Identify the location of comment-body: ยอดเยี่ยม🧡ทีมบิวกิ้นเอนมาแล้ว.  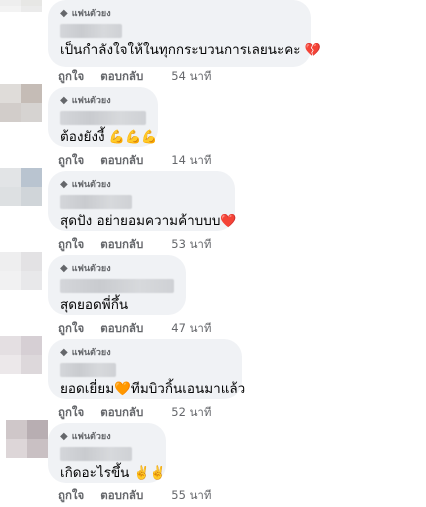
(153, 389).